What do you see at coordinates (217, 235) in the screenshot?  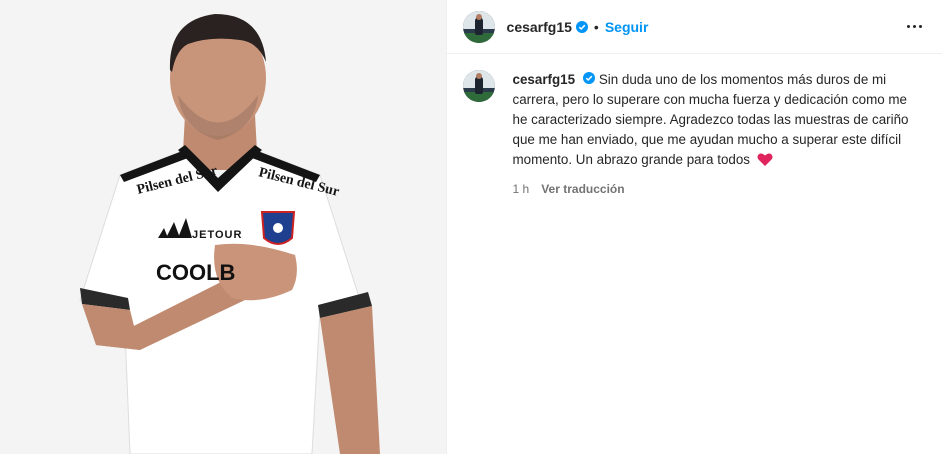 I see `sponsor-chest: JETOUR` at bounding box center [217, 235].